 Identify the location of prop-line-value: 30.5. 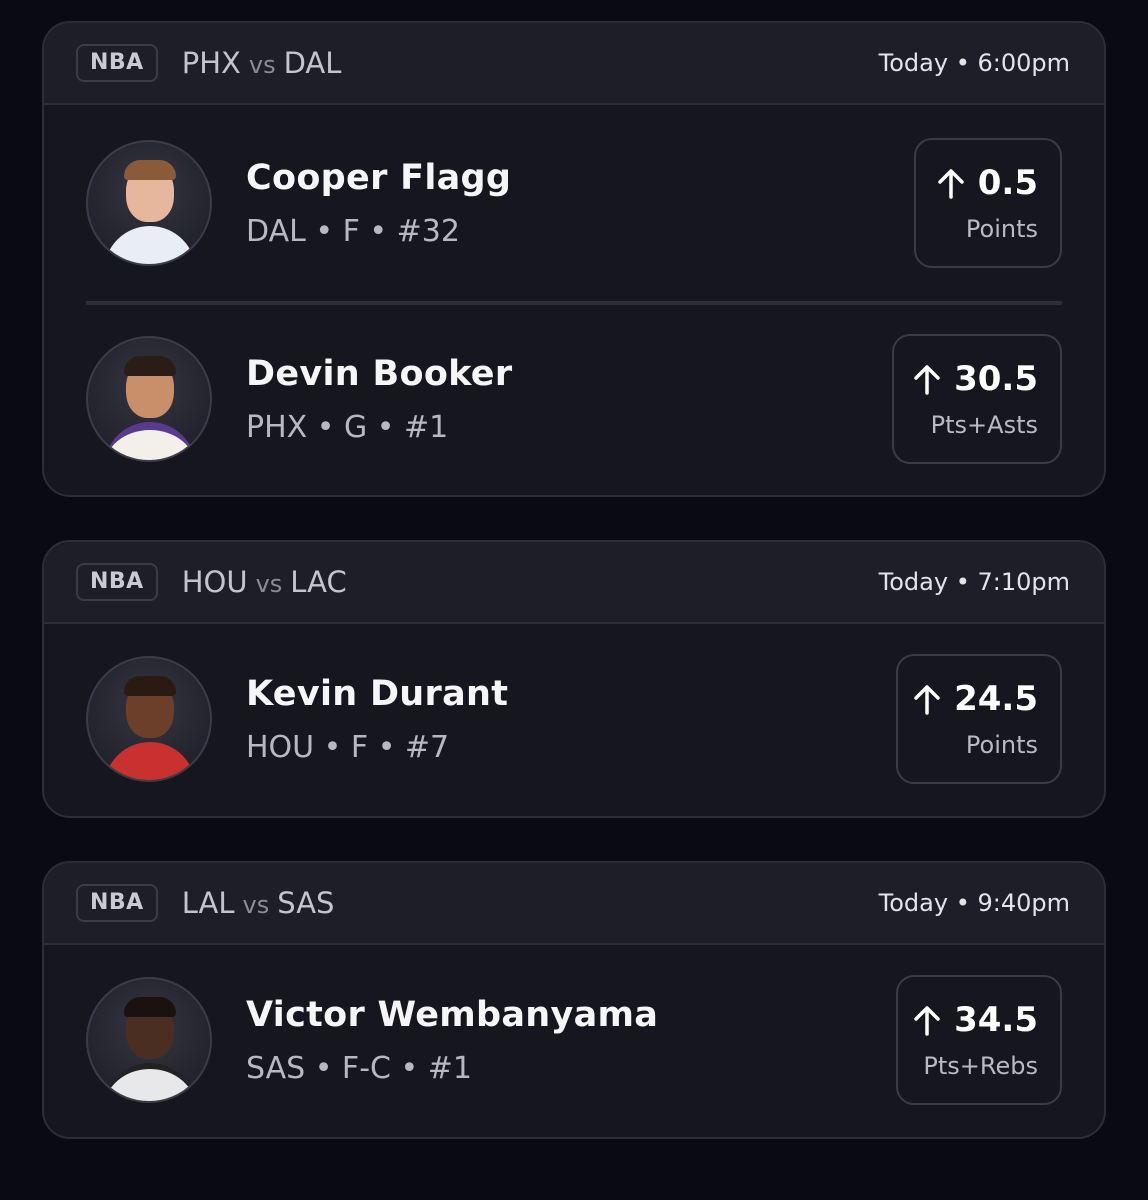
(996, 379).